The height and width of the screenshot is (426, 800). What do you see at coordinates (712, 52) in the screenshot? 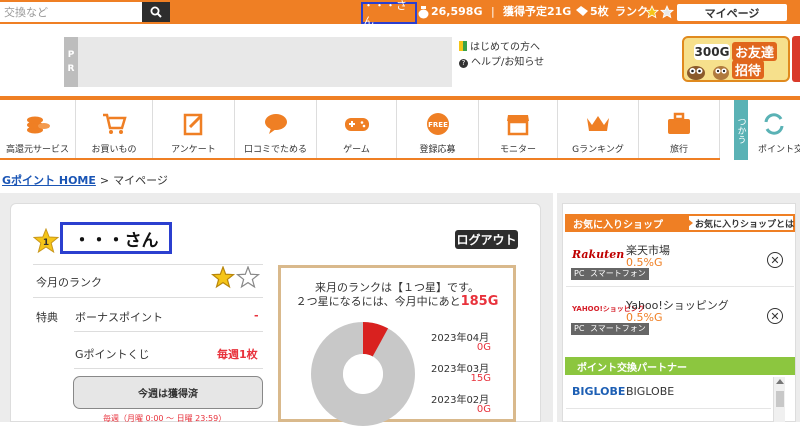
I see `friend-points-badge: 300G` at bounding box center [712, 52].